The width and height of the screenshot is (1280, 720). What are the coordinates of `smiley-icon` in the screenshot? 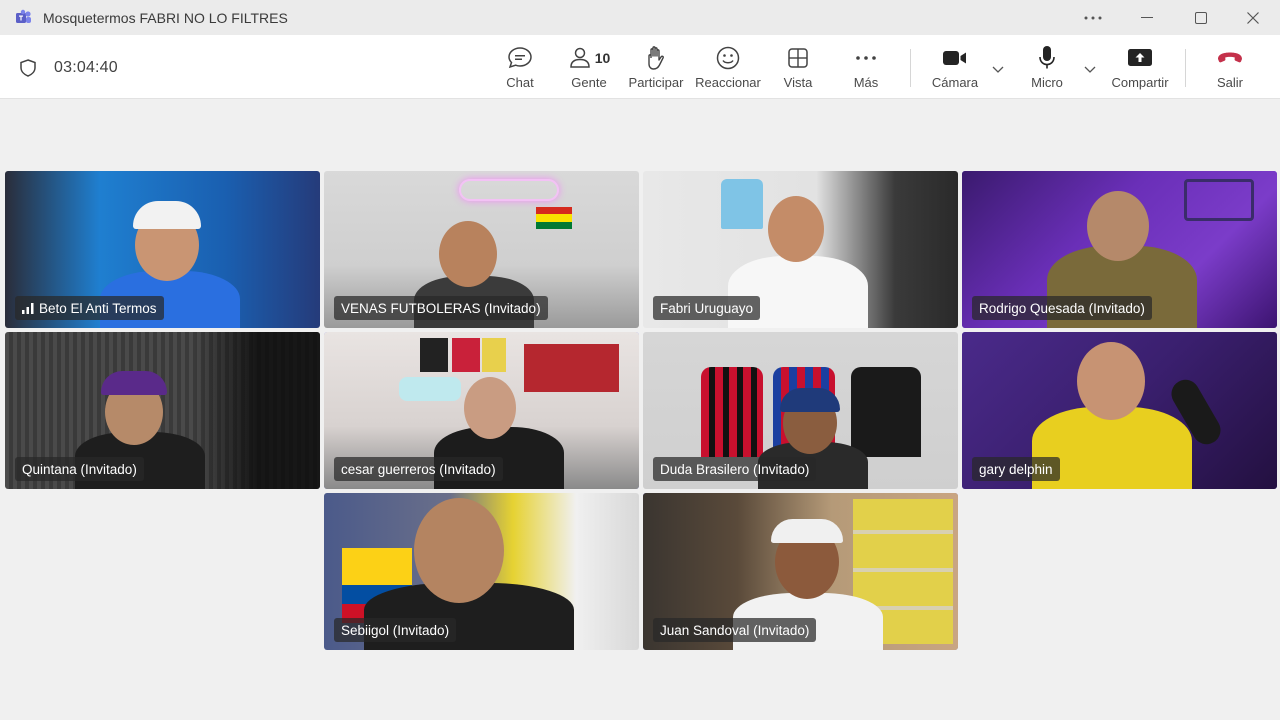 It's located at (728, 58).